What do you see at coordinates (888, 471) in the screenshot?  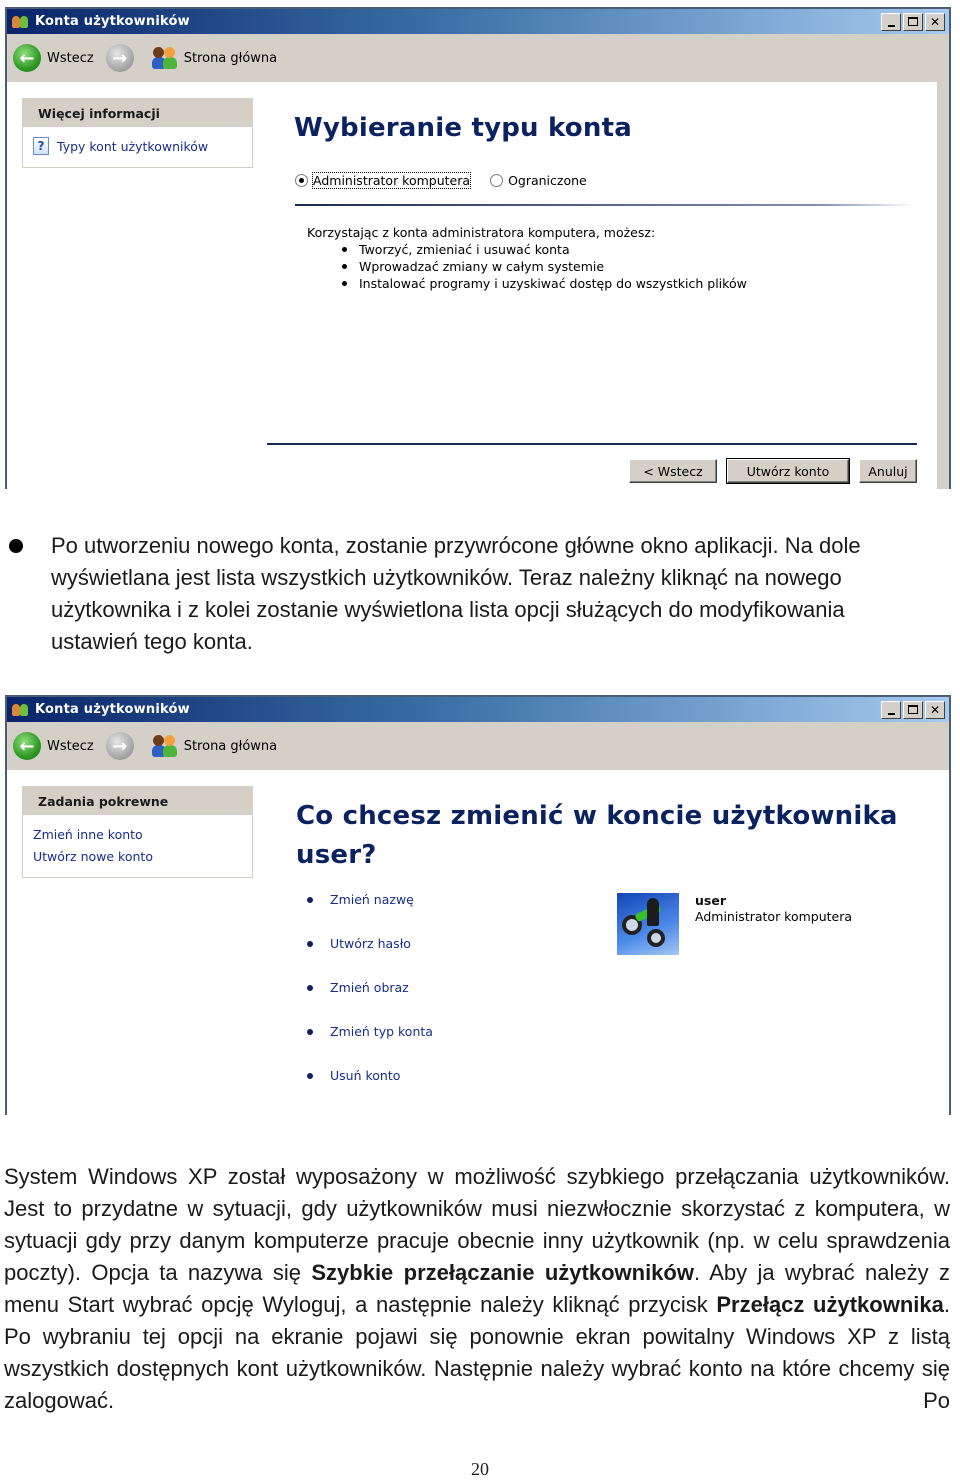 I see `cancel-button: Anuluj` at bounding box center [888, 471].